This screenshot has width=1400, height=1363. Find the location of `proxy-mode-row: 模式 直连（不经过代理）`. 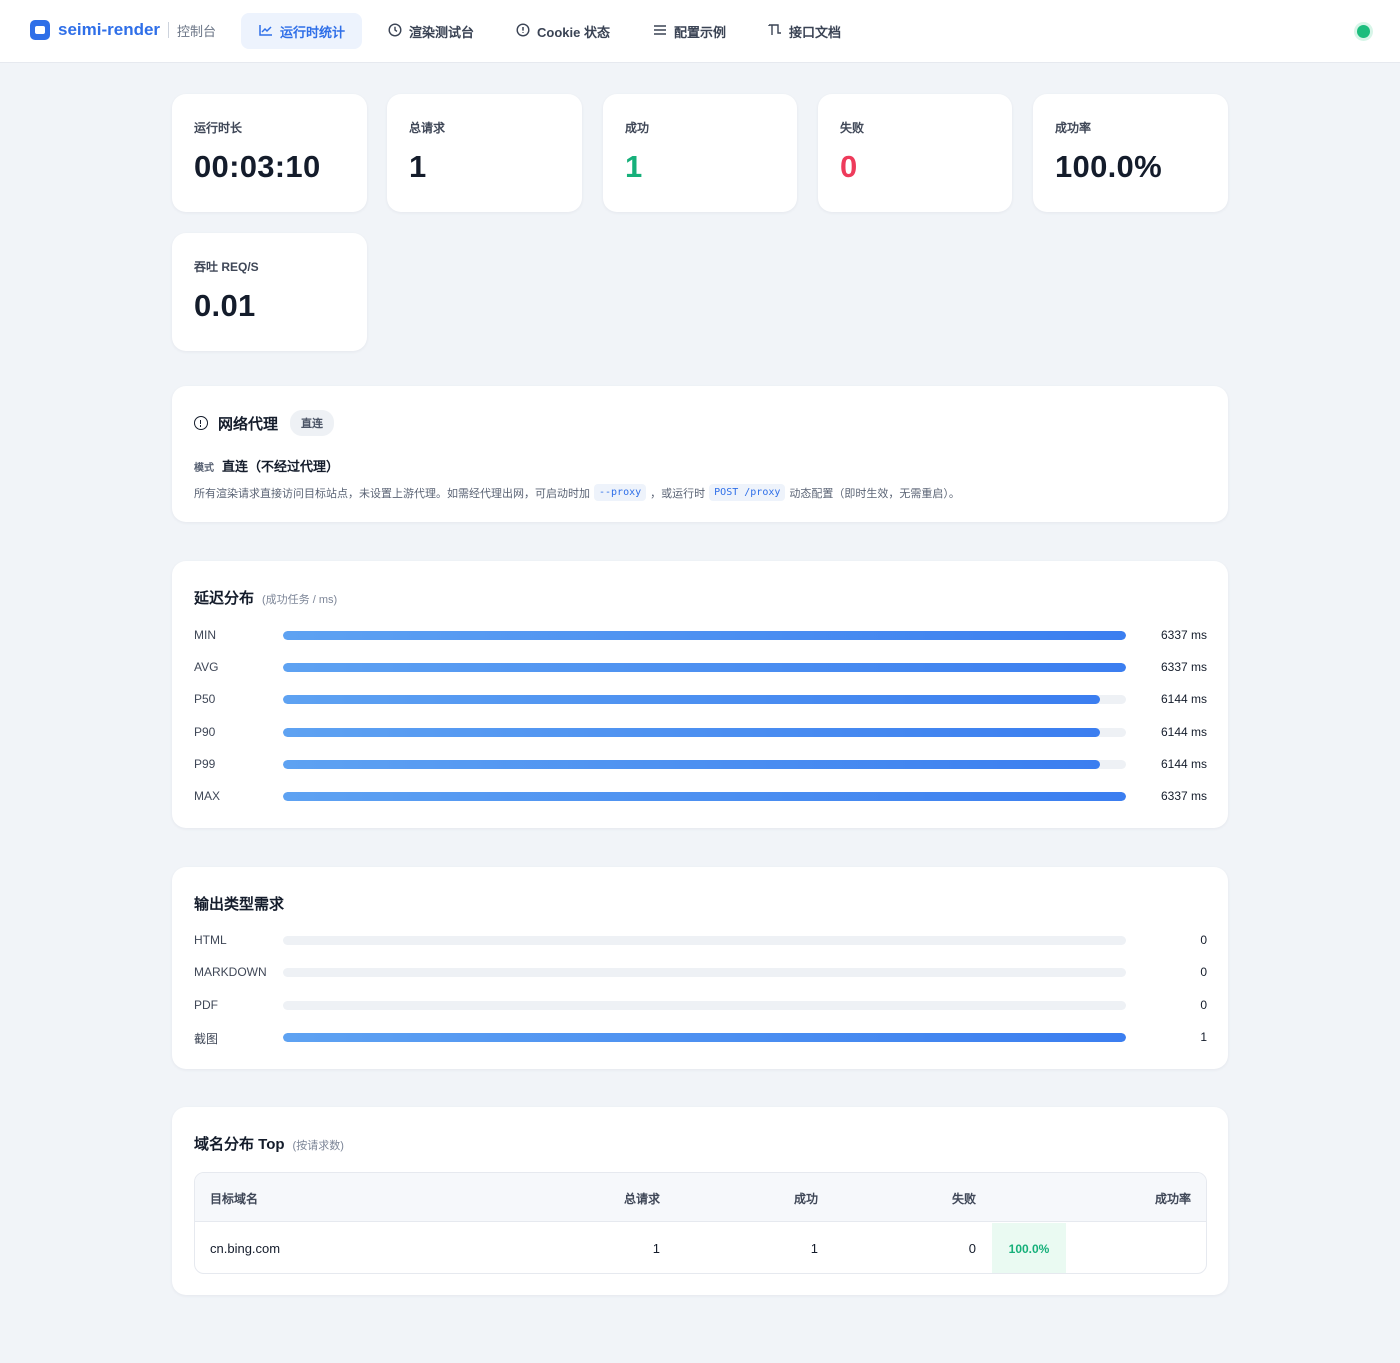

proxy-mode-row: 模式 直连（不经过代理） is located at coordinates (266, 465).